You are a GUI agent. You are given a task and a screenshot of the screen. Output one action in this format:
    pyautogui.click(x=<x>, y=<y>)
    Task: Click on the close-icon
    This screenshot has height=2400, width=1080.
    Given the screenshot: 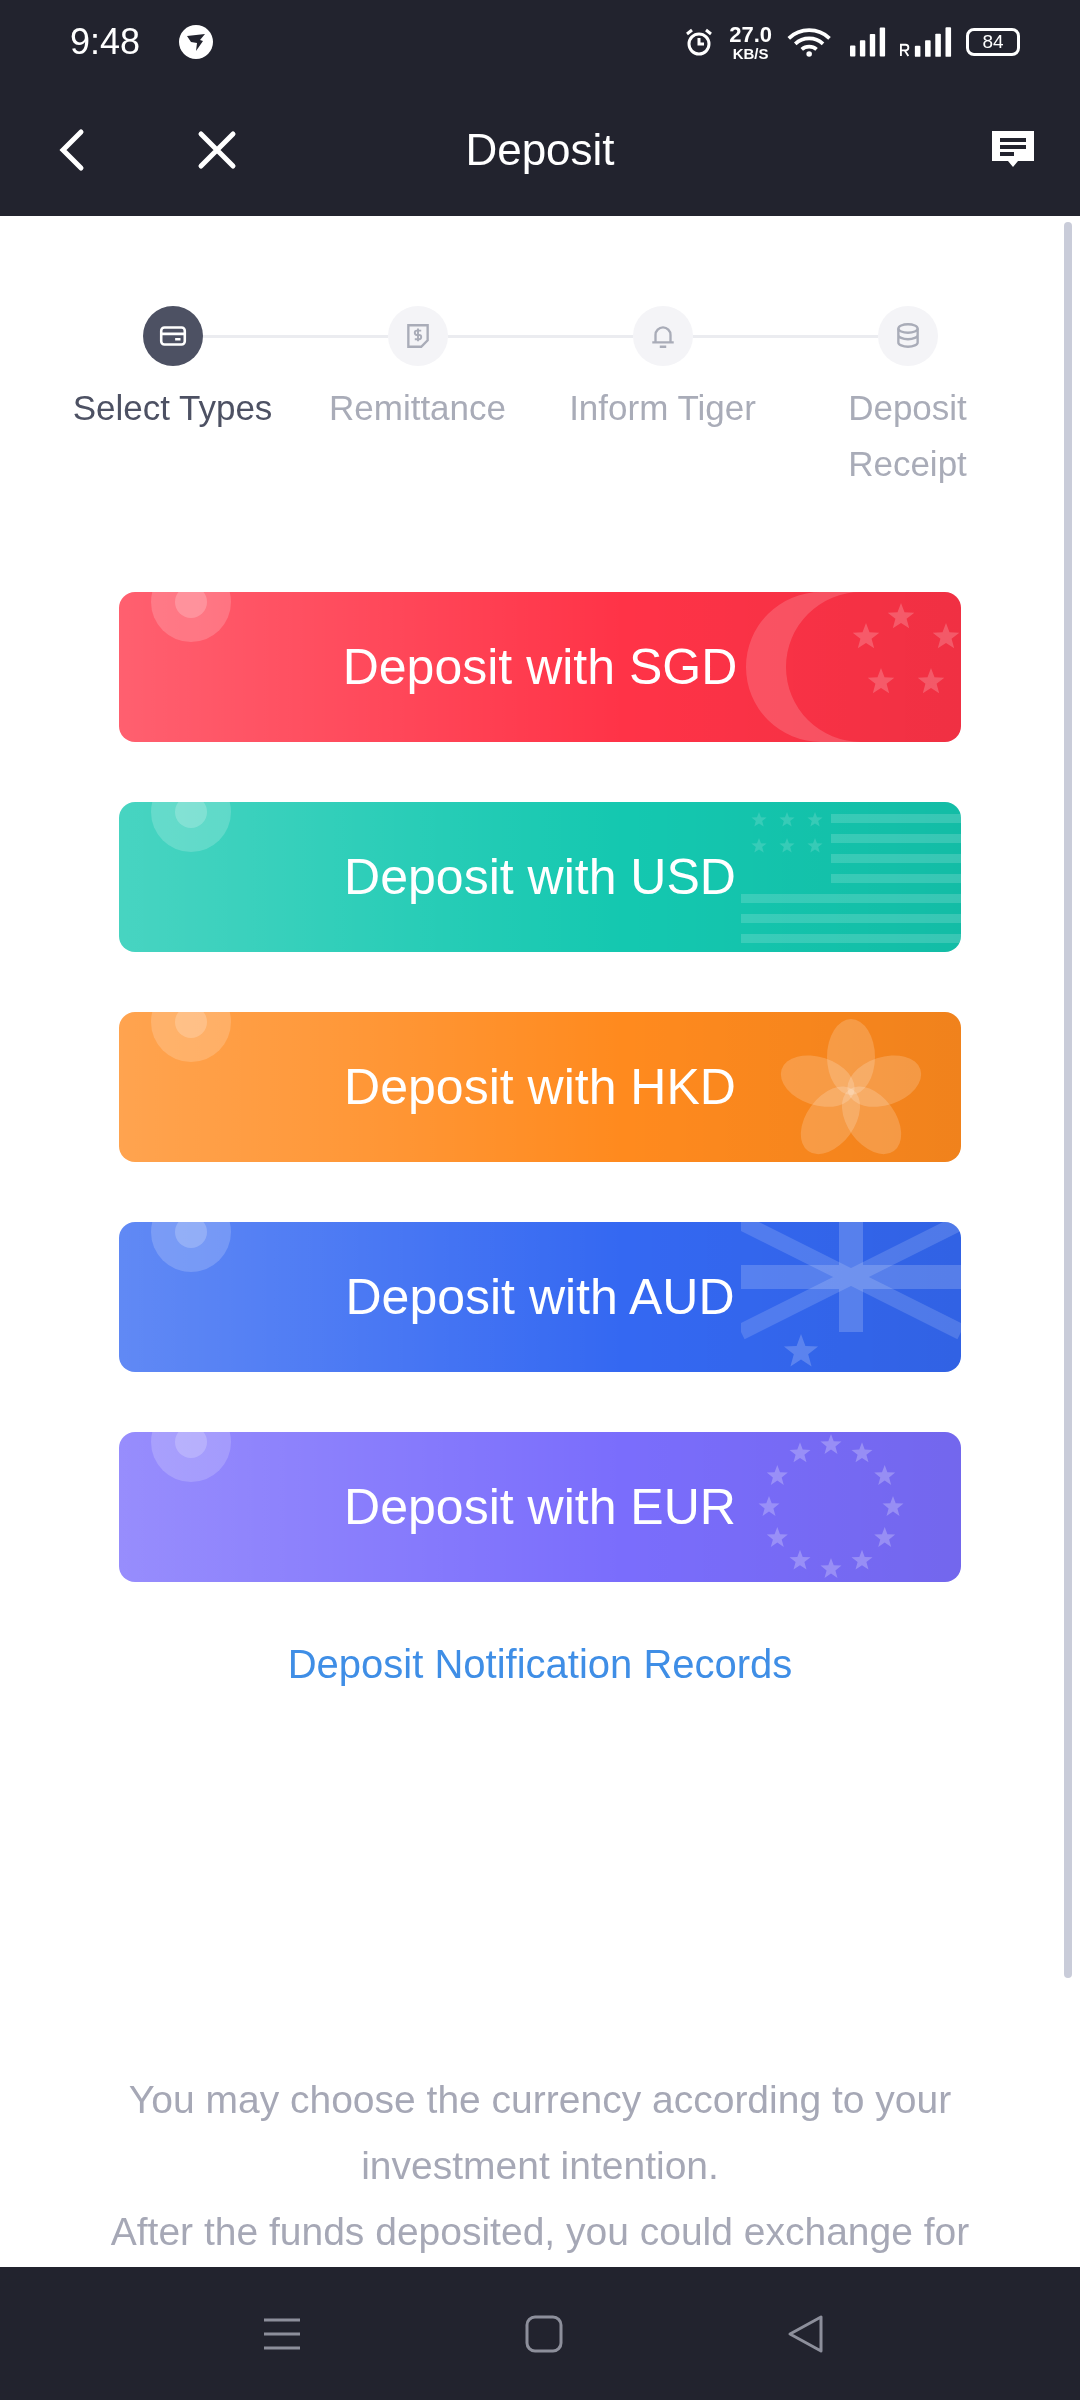 What is the action you would take?
    pyautogui.click(x=217, y=150)
    